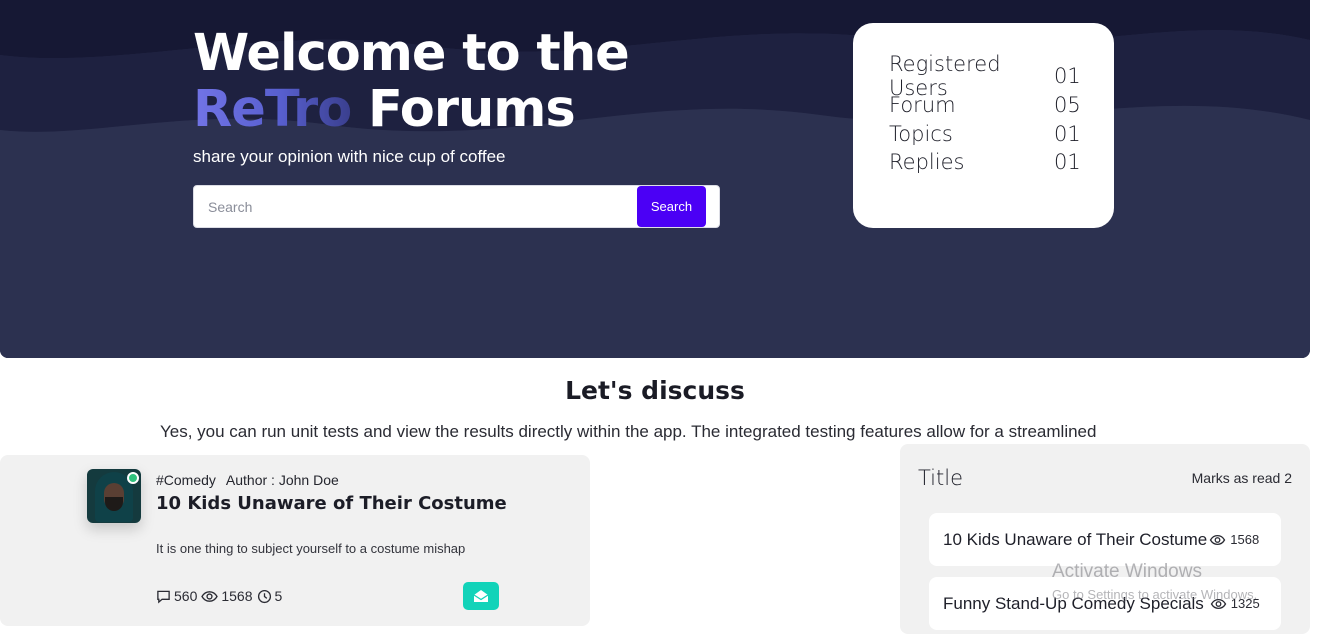  I want to click on post-meta: #Comedy Author : John Doe, so click(247, 480).